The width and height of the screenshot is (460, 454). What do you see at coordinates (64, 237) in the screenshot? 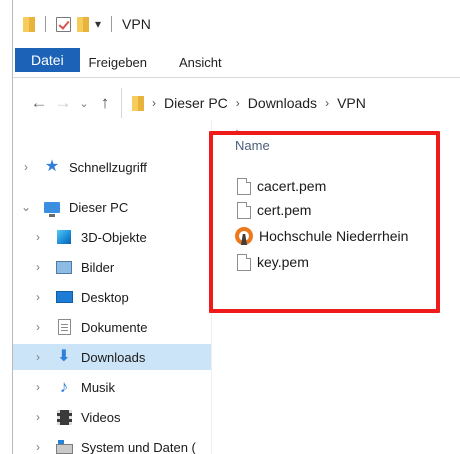
I see `cube-icon` at bounding box center [64, 237].